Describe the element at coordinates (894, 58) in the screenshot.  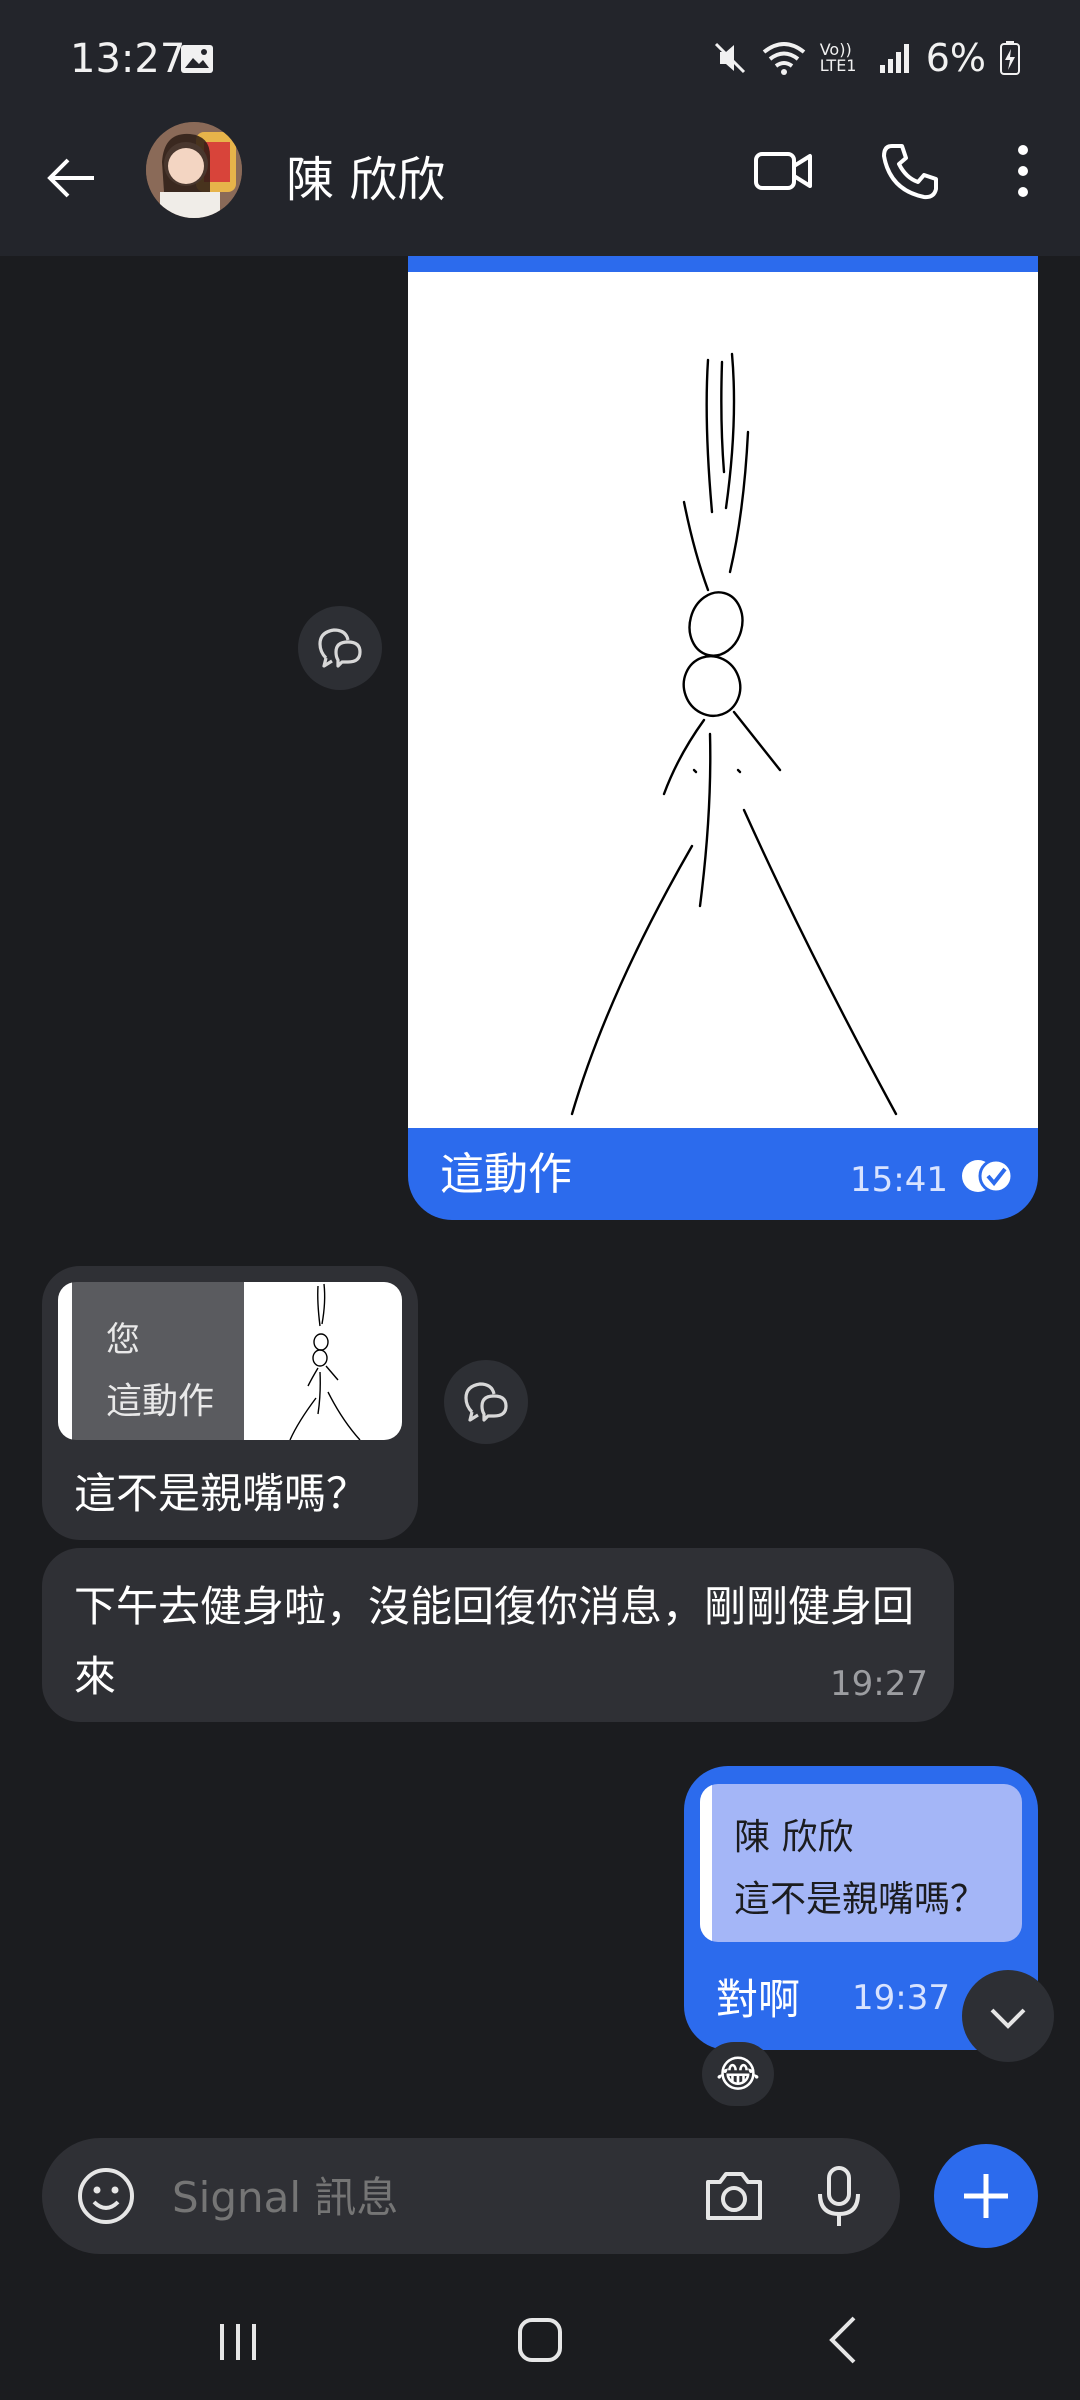
I see `signal-icon` at that location.